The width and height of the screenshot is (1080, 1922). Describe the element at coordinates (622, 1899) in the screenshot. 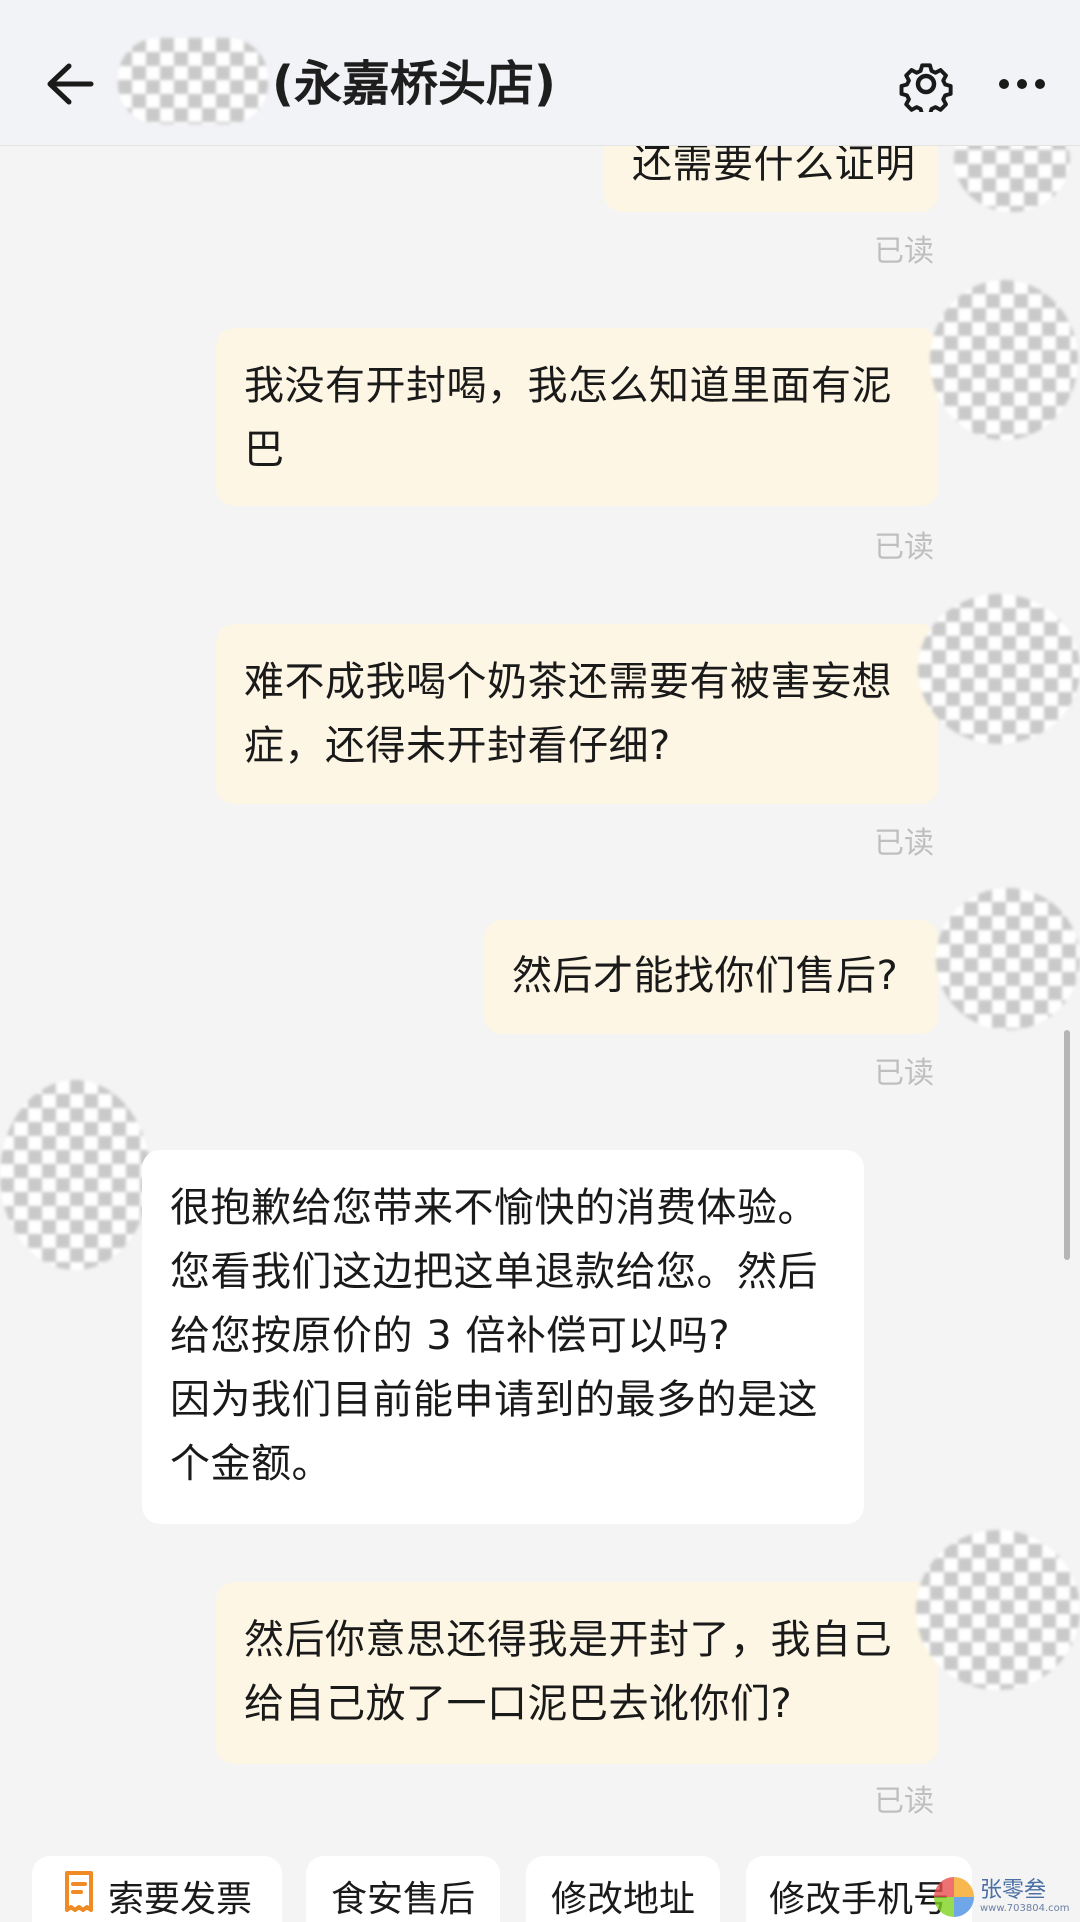

I see `quick-action-label: 修改地址` at that location.